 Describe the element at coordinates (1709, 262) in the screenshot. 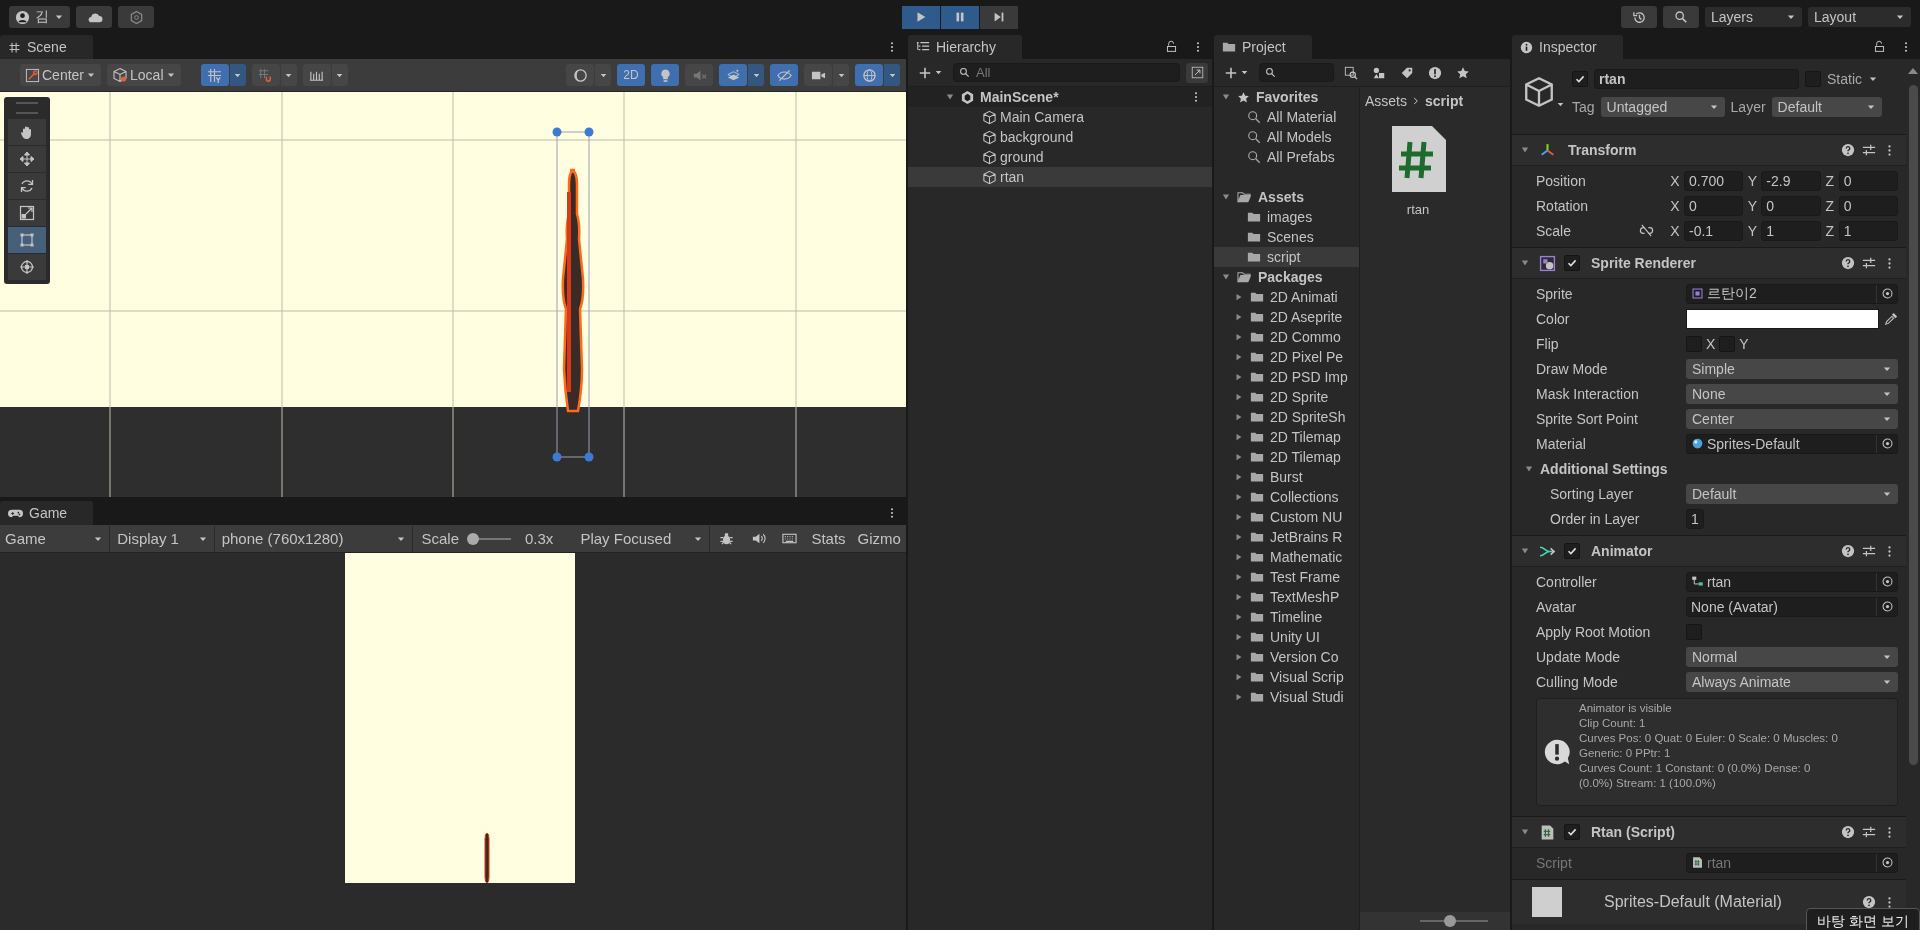

I see `component-header: Sprite Renderer` at that location.